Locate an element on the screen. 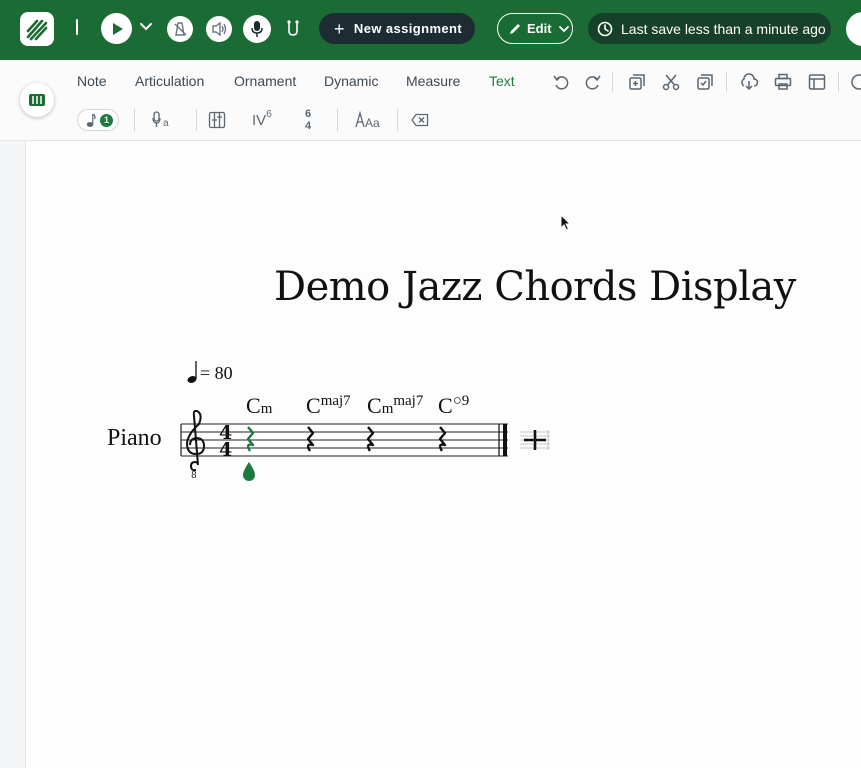  tab-text: Text is located at coordinates (502, 81).